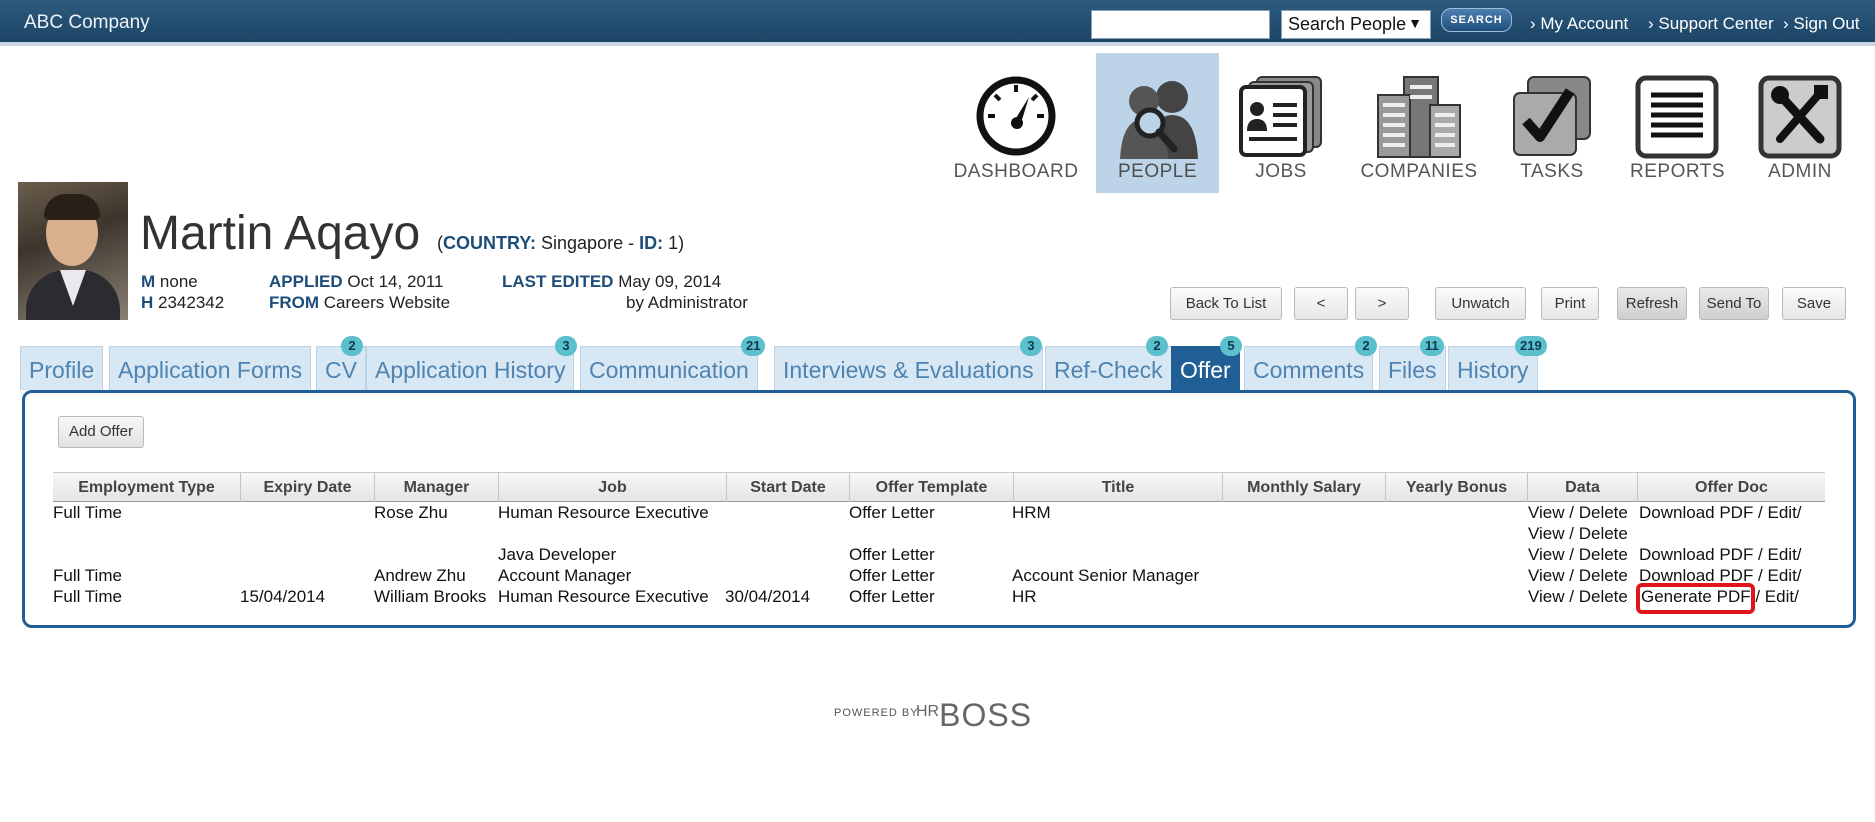 This screenshot has width=1875, height=822. I want to click on hrboss-logo: HRBOSS, so click(974, 715).